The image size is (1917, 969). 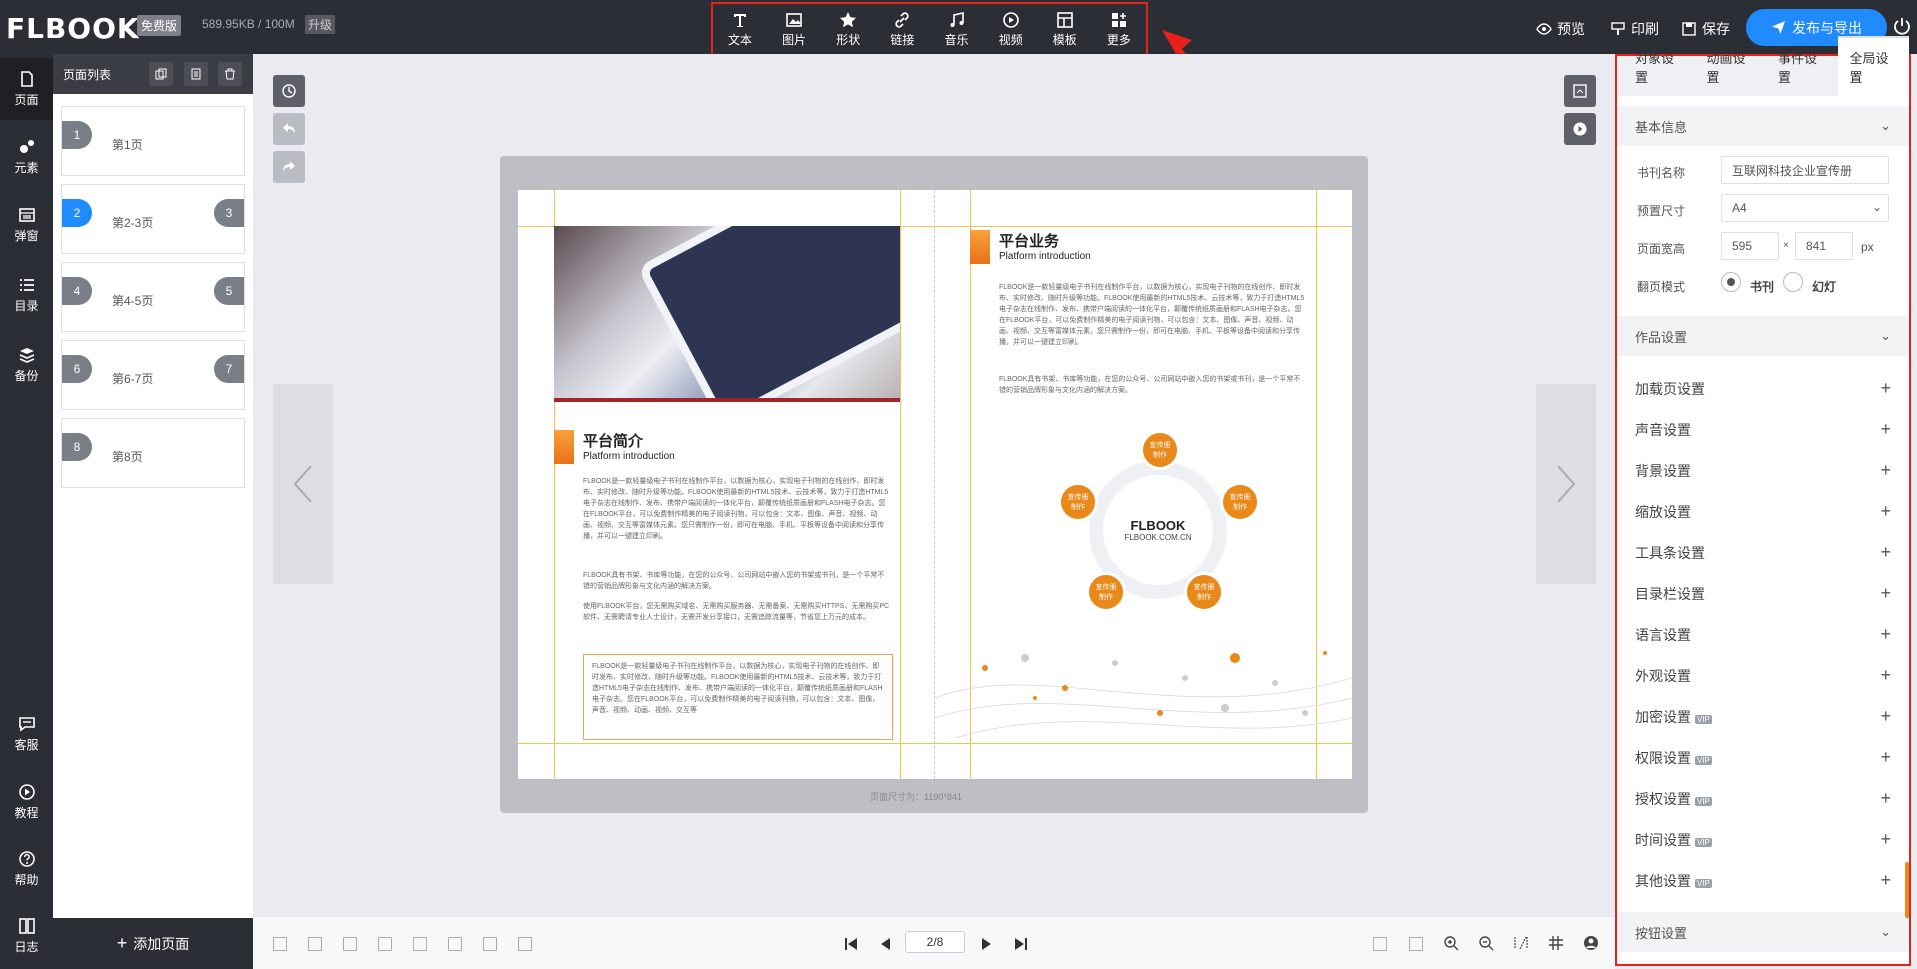 What do you see at coordinates (794, 29) in the screenshot?
I see `tool-image: 图片` at bounding box center [794, 29].